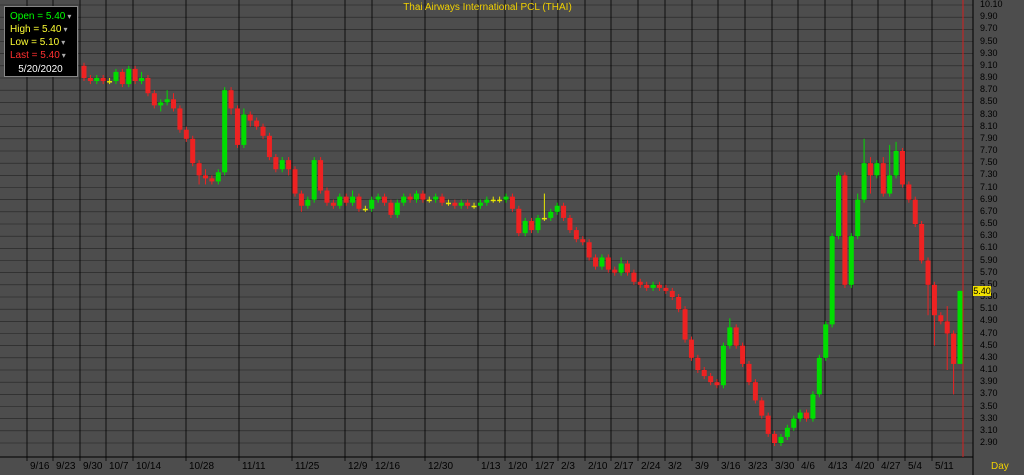  I want to click on y-tick-label: 2.90, so click(989, 442).